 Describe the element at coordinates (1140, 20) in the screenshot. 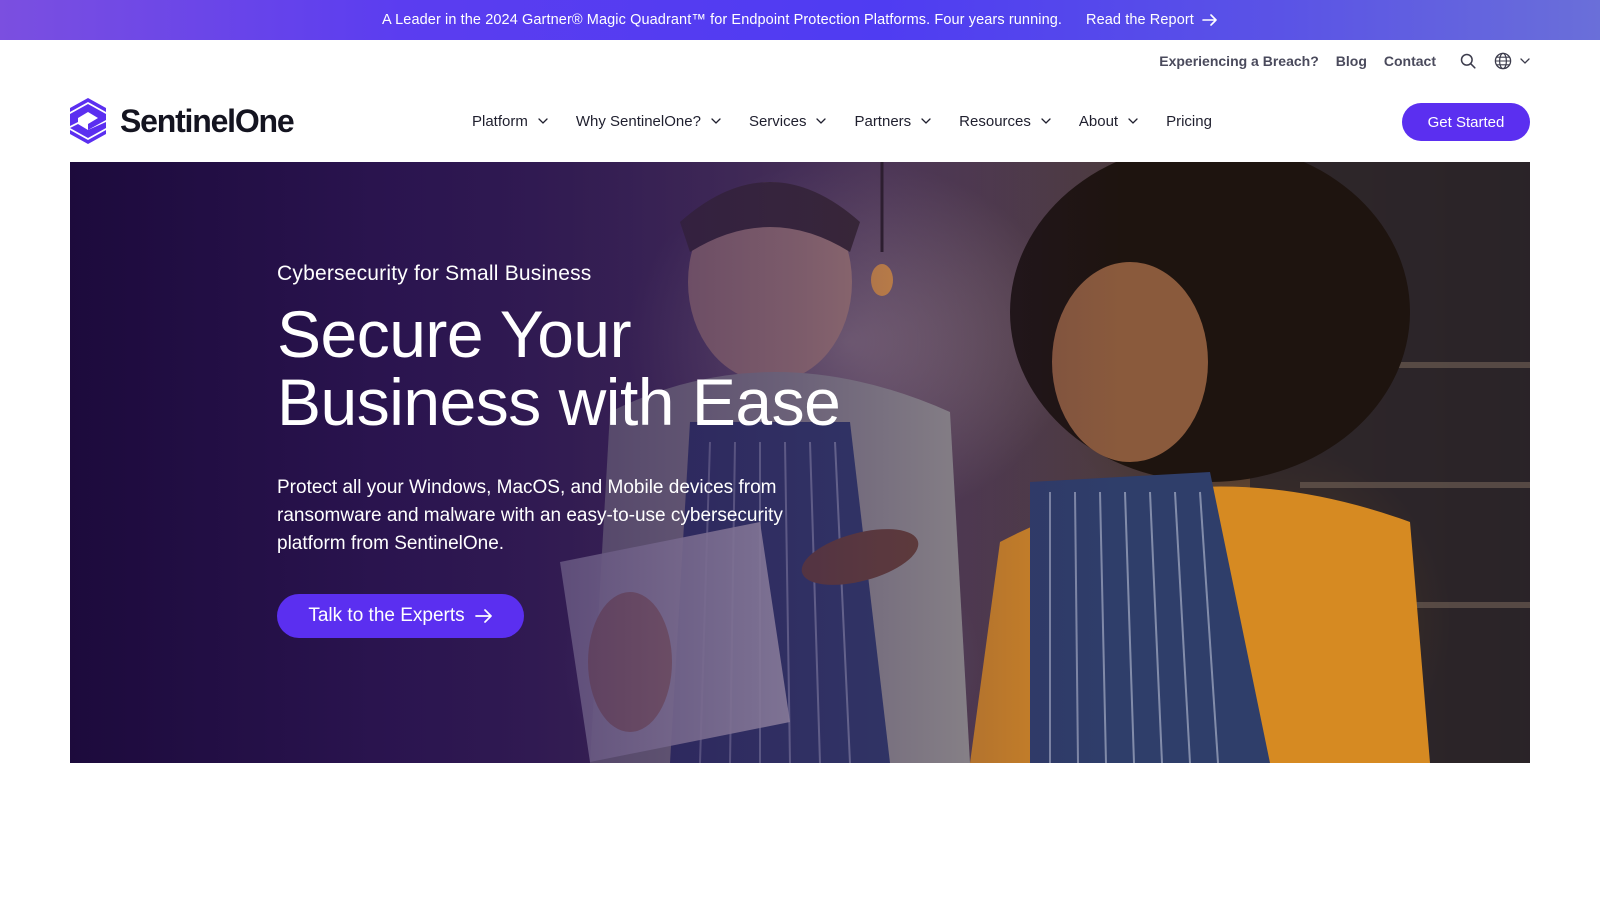

I see `read-report-label: Read the Report` at that location.